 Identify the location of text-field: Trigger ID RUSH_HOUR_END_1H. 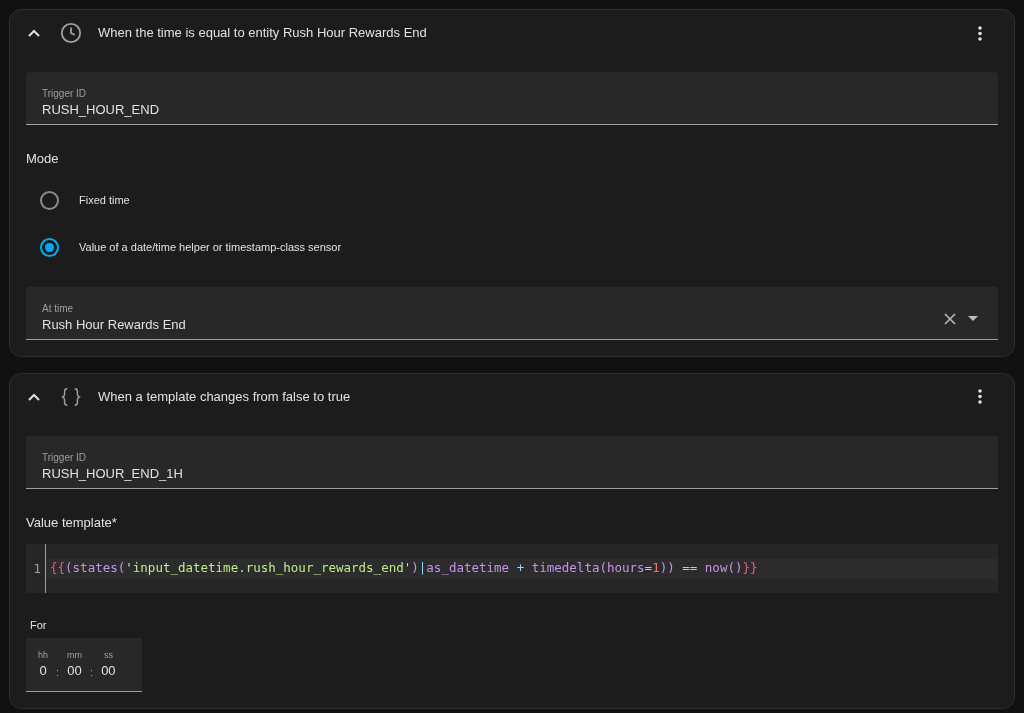
(512, 462).